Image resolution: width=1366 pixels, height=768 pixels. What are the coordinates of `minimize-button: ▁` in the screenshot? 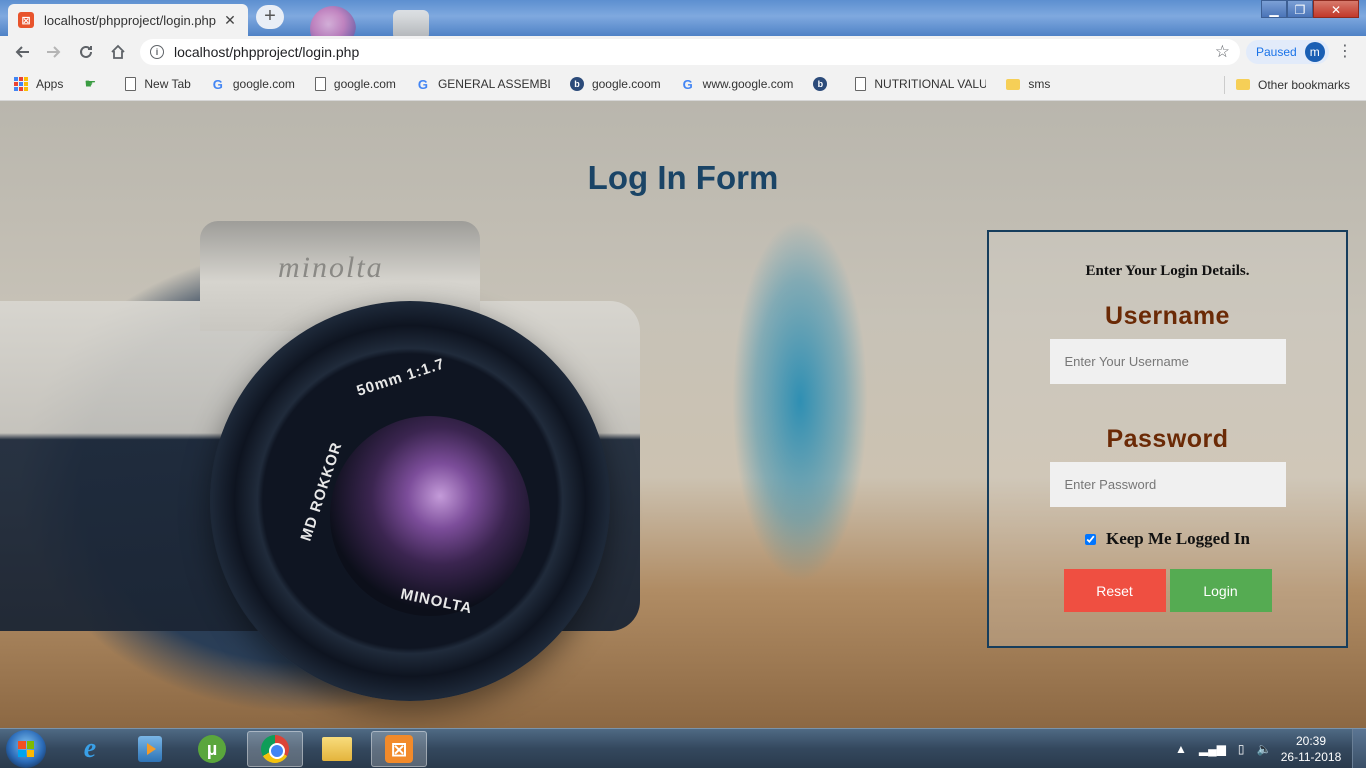 It's located at (1274, 9).